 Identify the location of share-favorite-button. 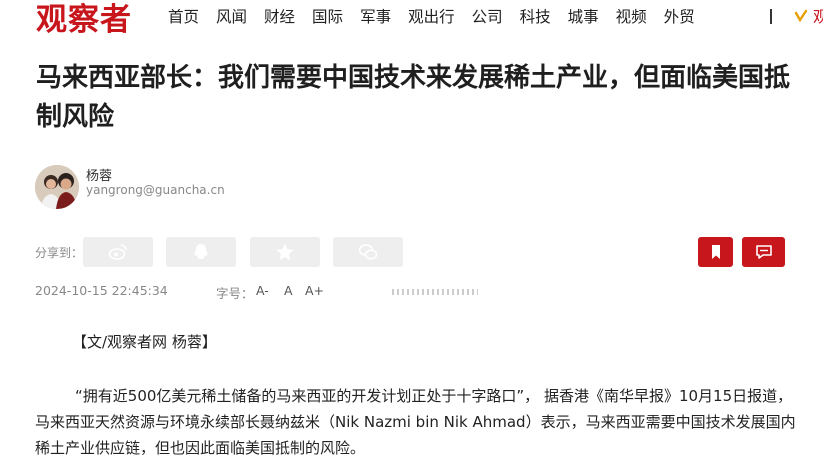
(285, 252).